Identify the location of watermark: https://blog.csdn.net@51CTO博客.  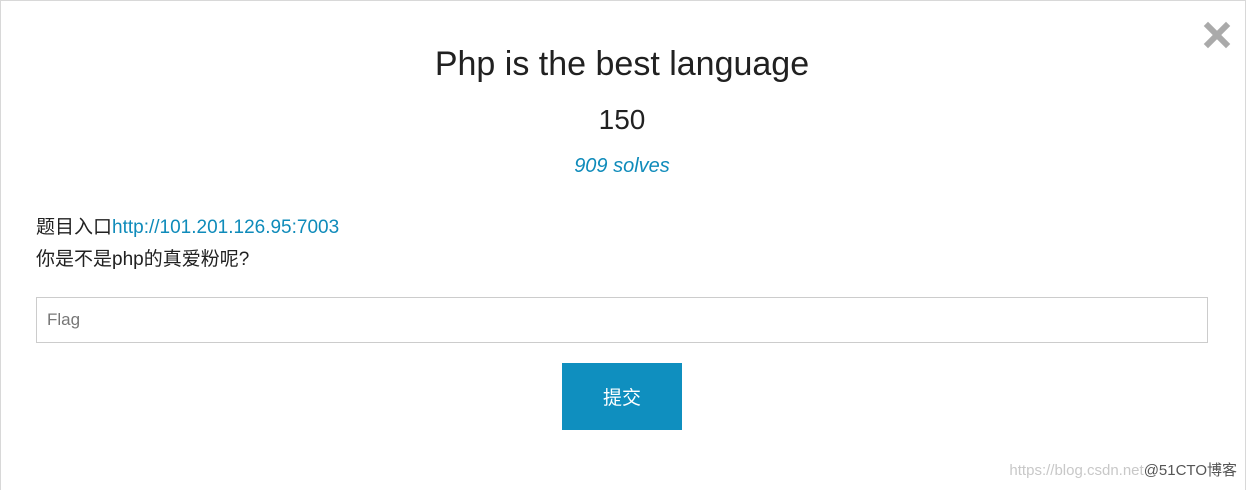
(1123, 469).